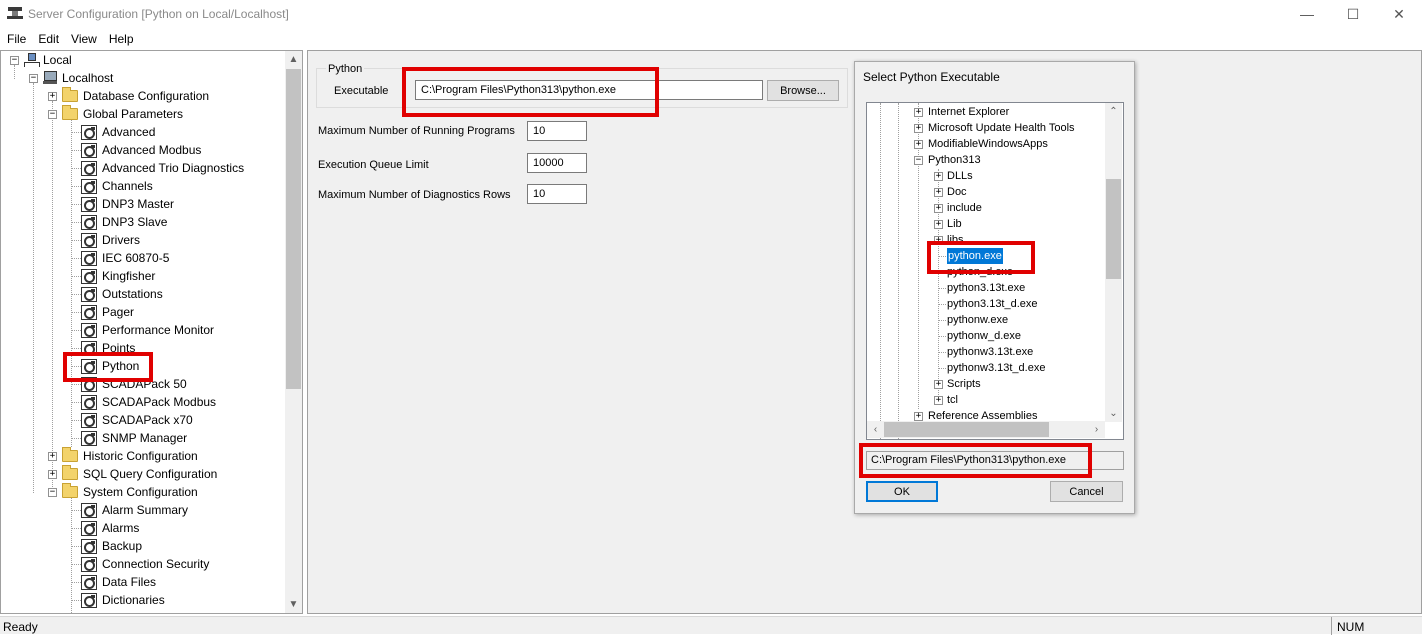  I want to click on tree-item-sql-query-configuration: SQL Query Configuration, so click(140, 474).